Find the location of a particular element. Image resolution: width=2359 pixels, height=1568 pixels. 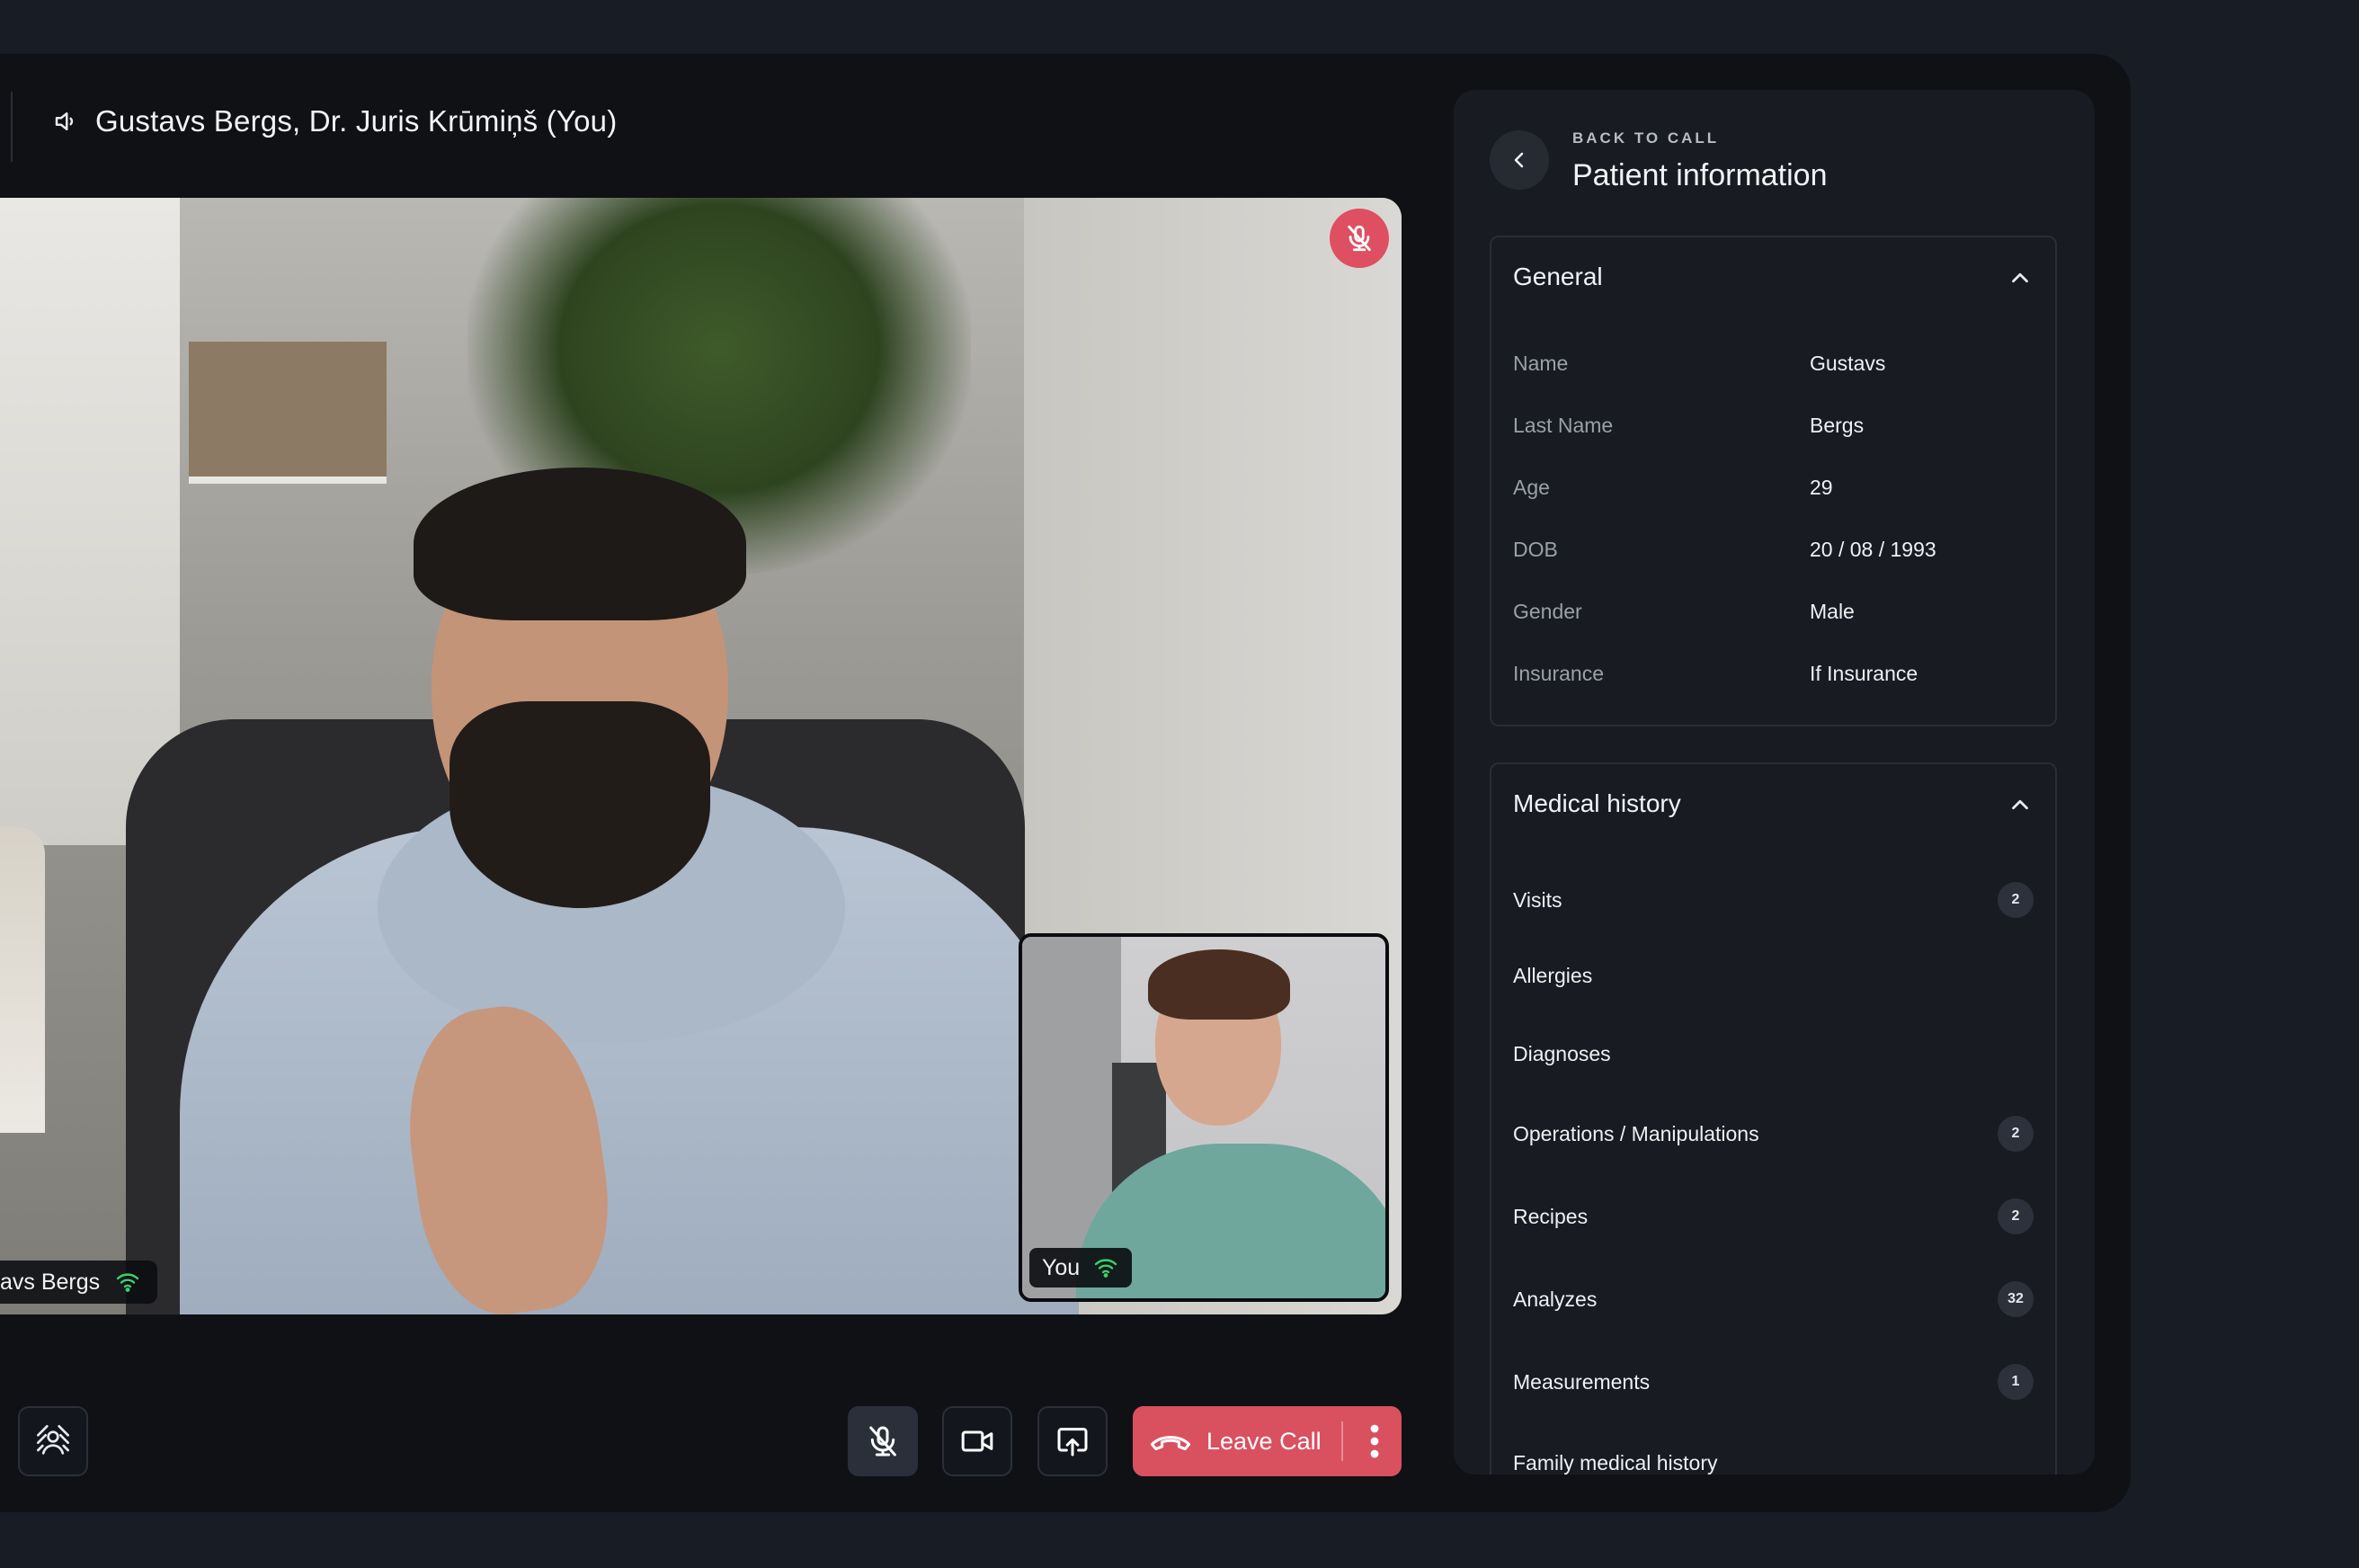

field-value: Male is located at coordinates (1832, 611).